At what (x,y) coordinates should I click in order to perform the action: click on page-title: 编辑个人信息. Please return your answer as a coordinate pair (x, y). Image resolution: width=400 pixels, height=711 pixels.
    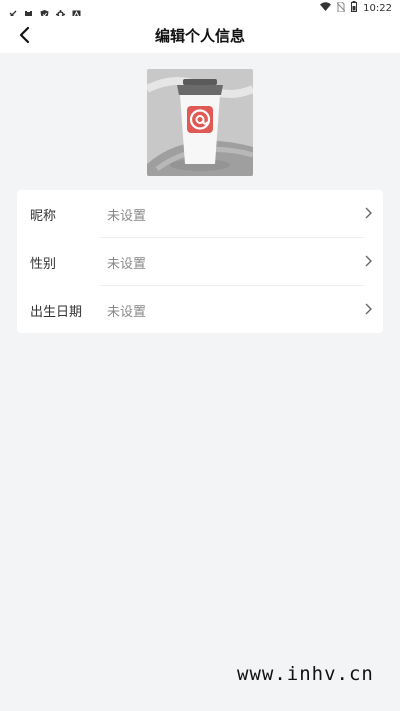
    Looking at the image, I should click on (199, 36).